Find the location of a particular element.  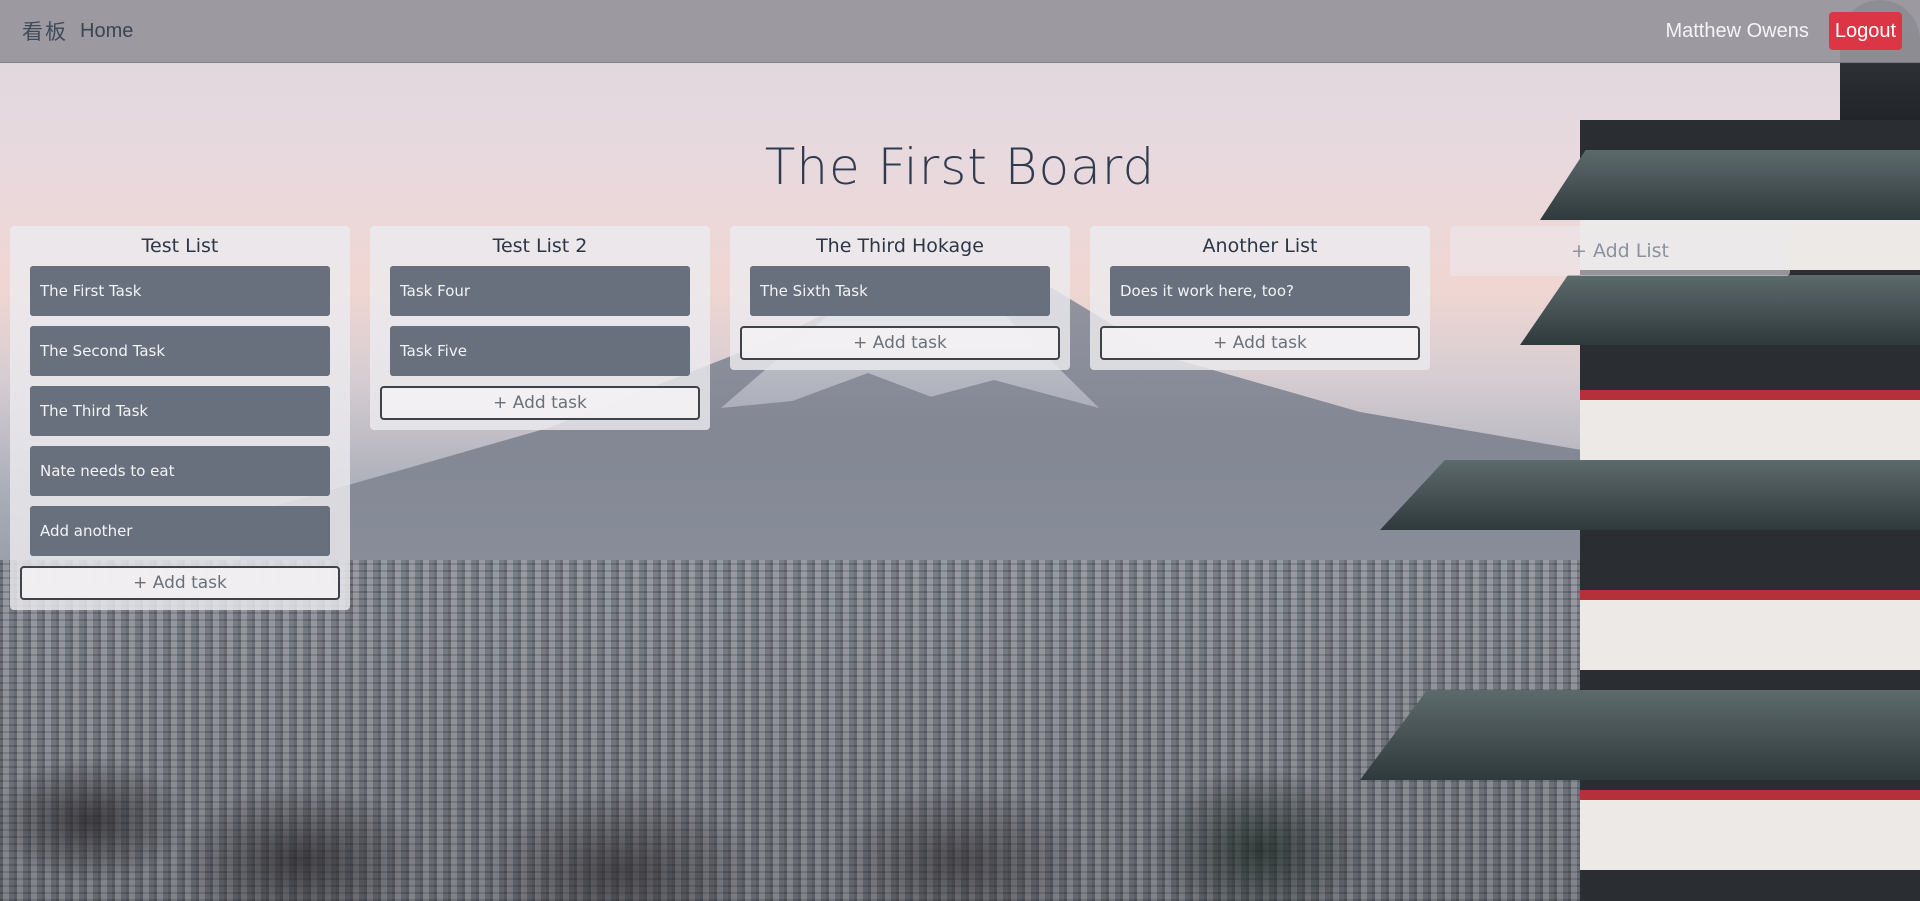

list-title: Test List 2 is located at coordinates (540, 246).